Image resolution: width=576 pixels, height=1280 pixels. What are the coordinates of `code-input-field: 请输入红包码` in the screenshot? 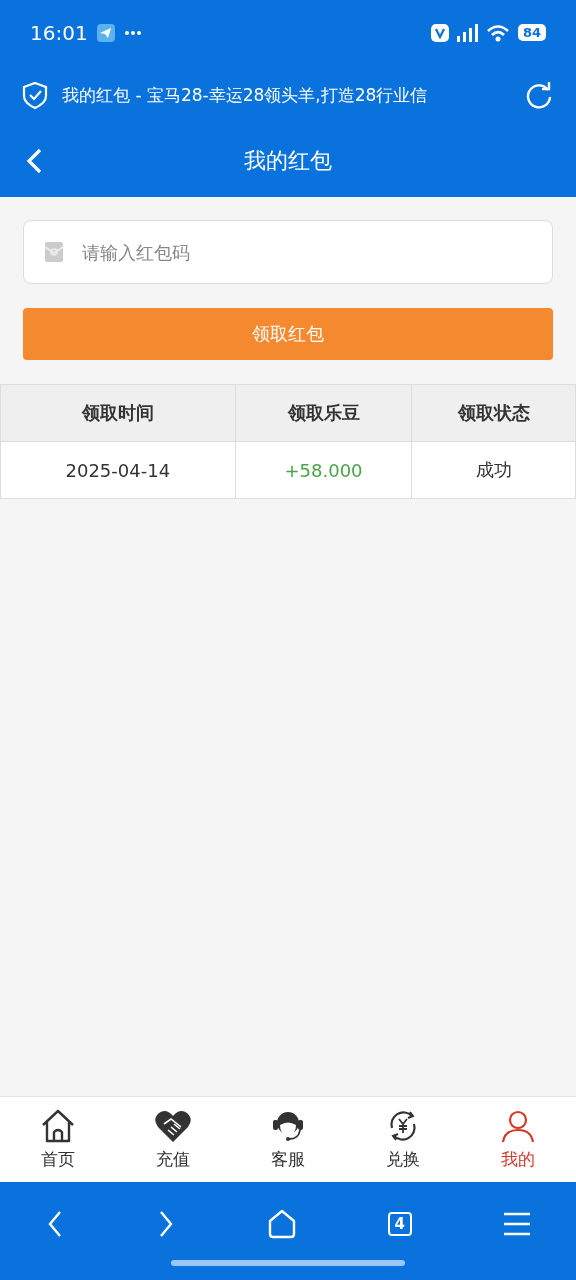 It's located at (288, 252).